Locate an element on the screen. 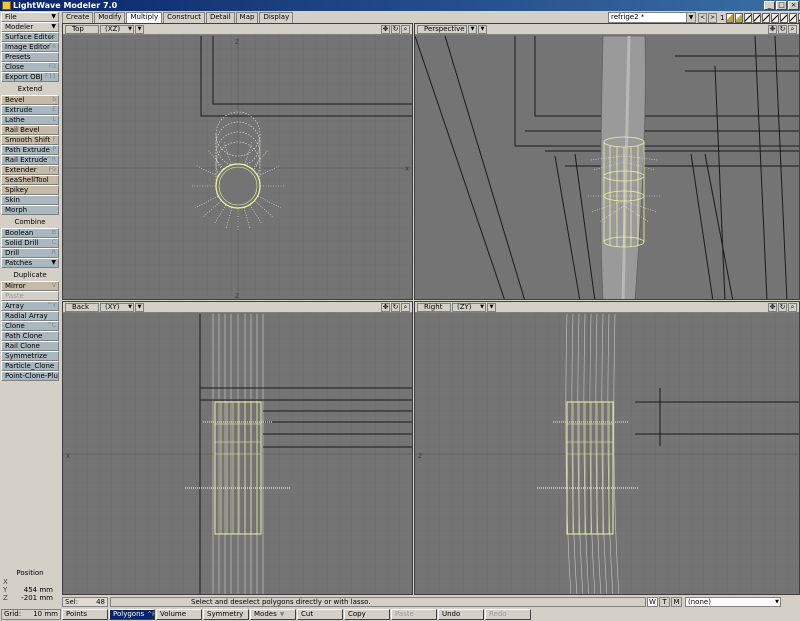  close-object-button: Close F3 is located at coordinates (30, 67).